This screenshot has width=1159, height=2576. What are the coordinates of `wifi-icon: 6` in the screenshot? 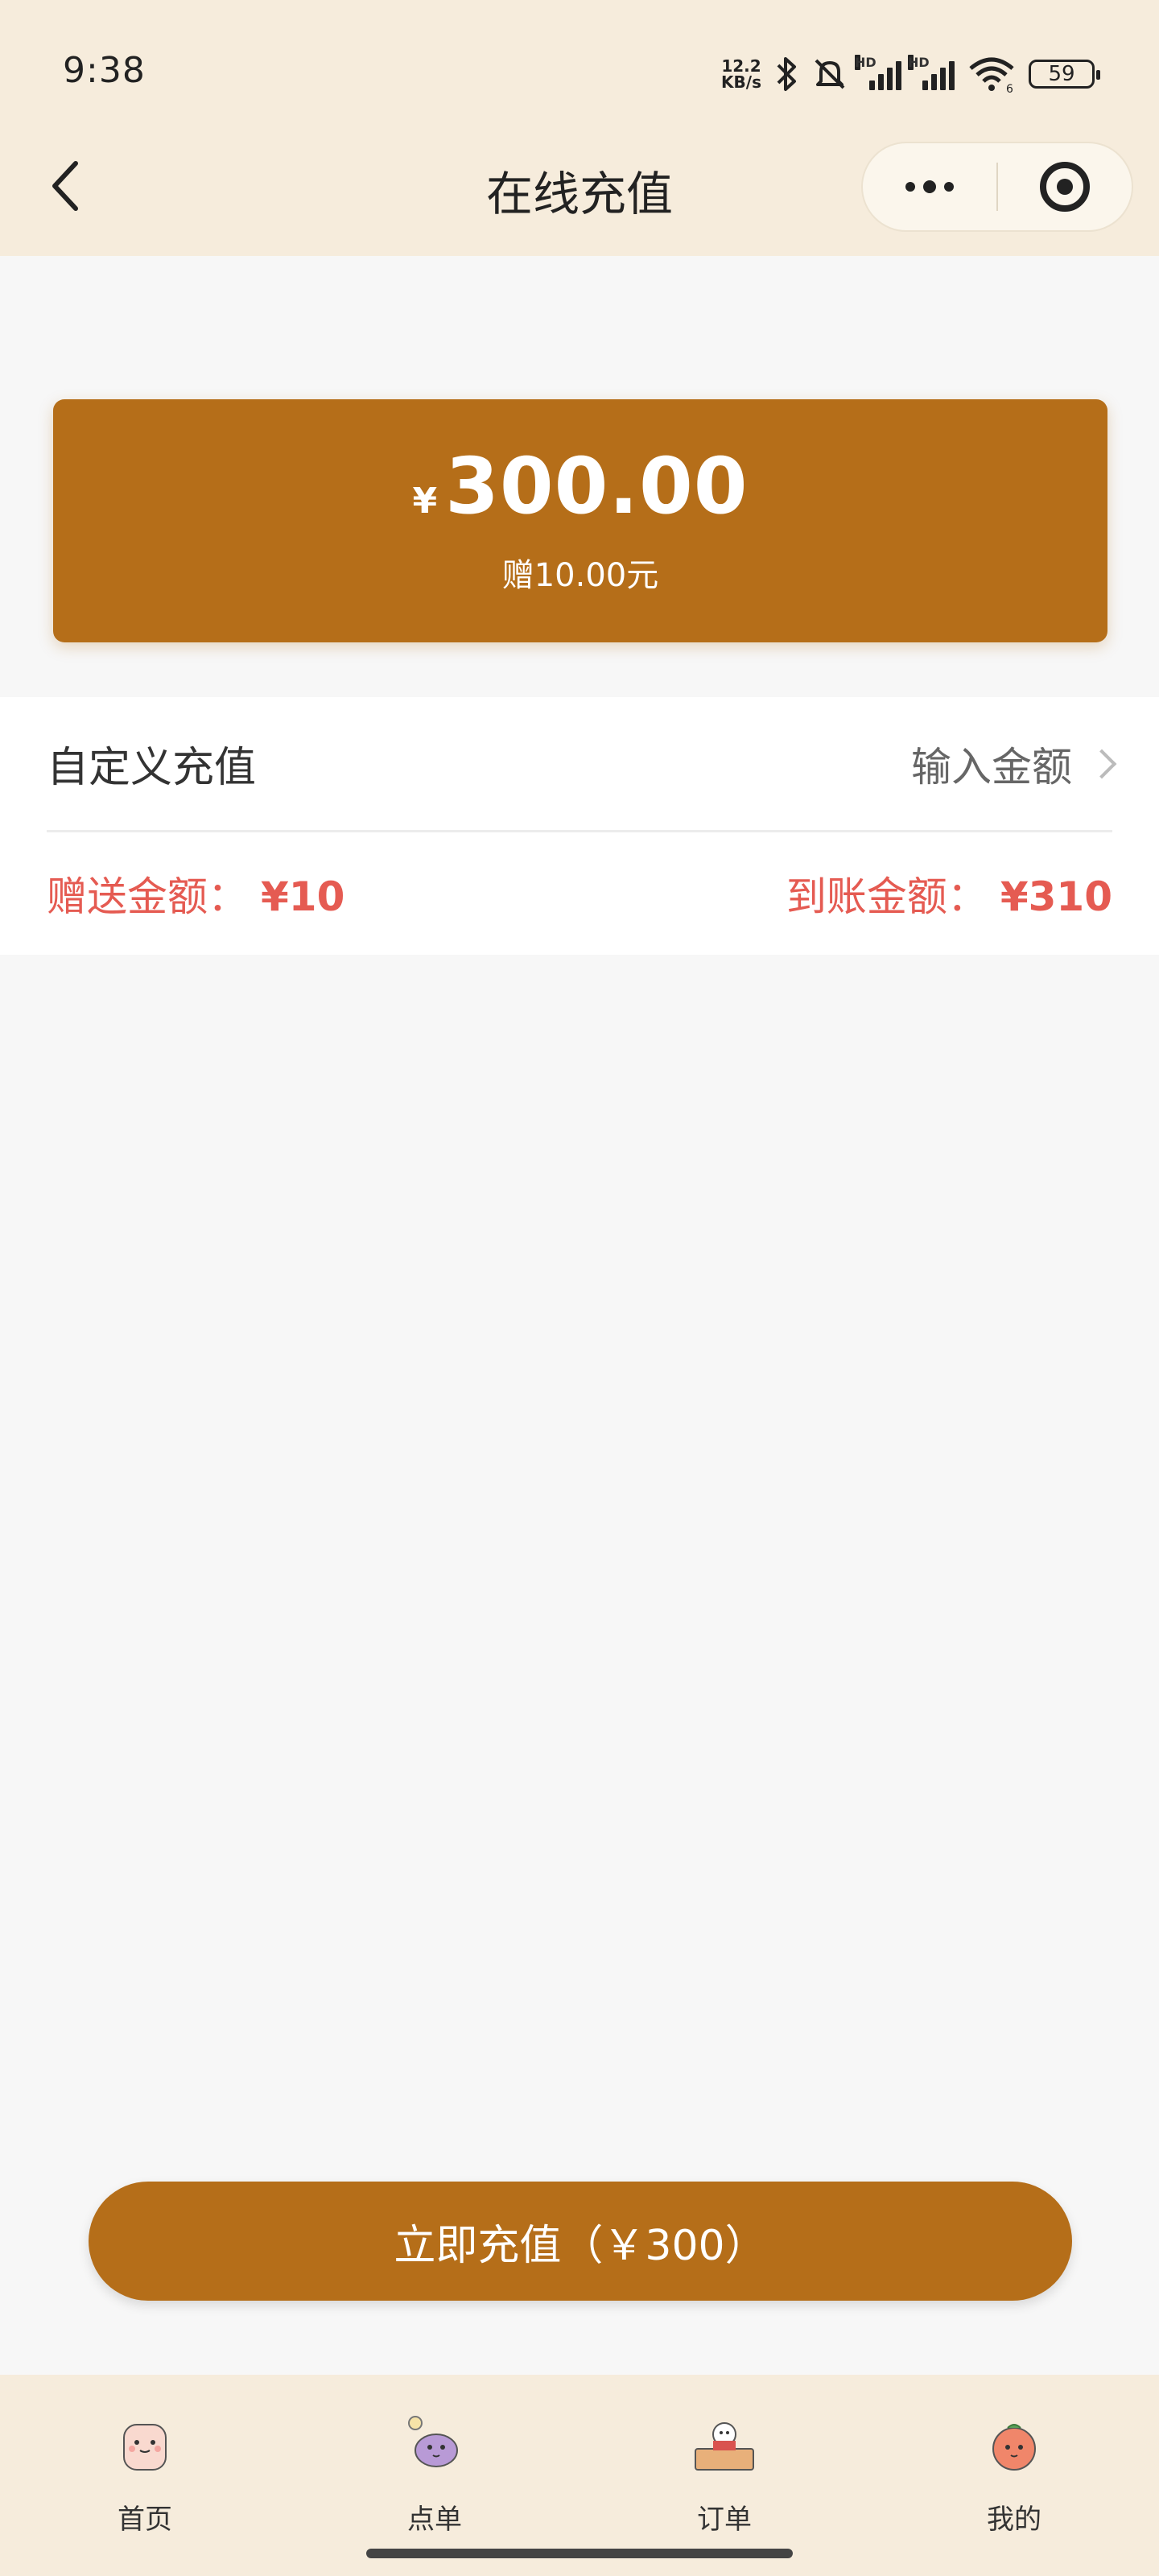 It's located at (991, 75).